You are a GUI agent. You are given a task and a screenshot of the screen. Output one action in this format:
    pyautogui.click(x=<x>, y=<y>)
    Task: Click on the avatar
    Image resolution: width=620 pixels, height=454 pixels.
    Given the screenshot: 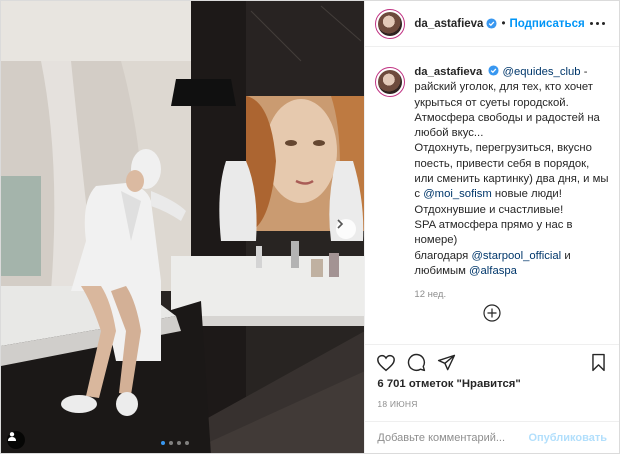 What is the action you would take?
    pyautogui.click(x=390, y=23)
    